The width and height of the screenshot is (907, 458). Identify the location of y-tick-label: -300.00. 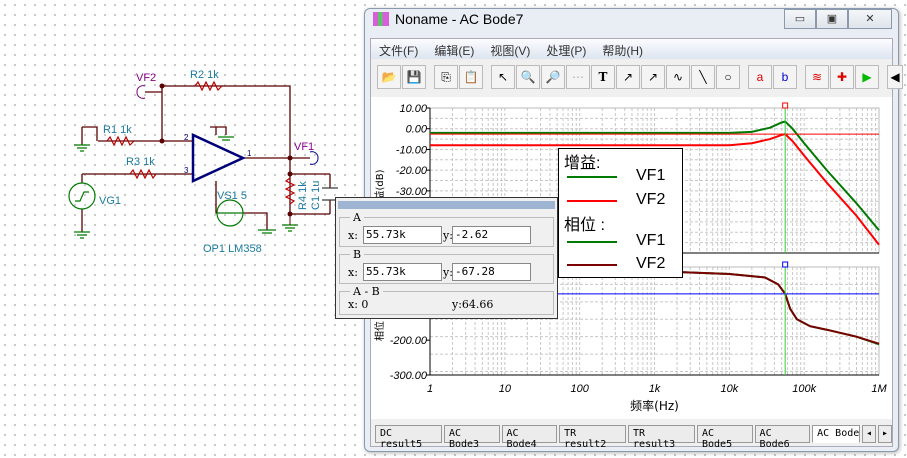
(409, 376).